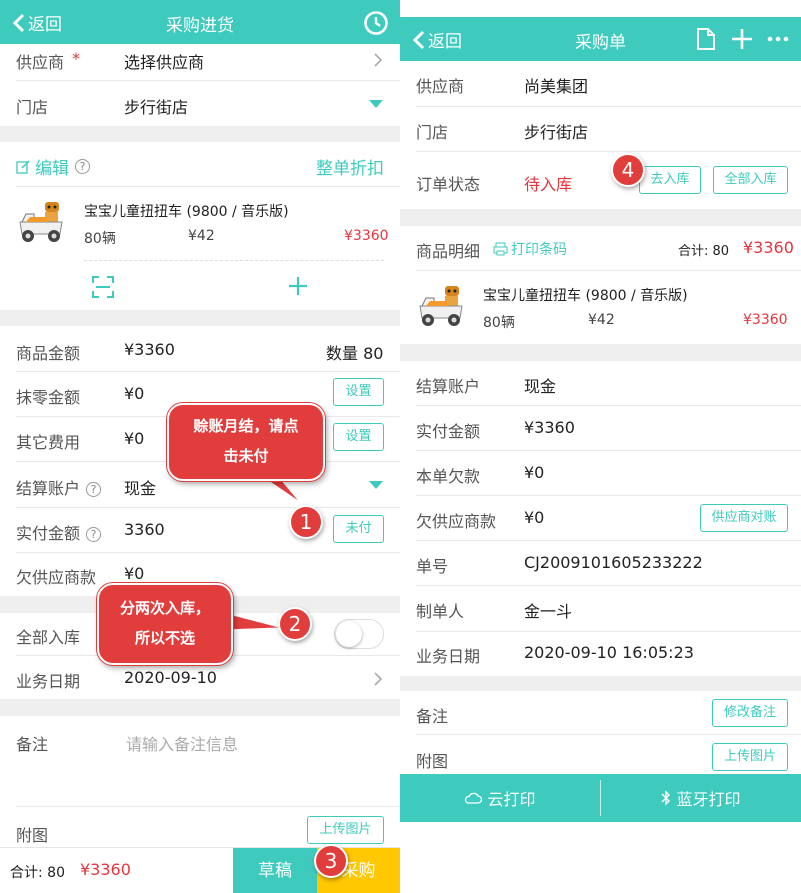 This screenshot has width=801, height=893. I want to click on supplier-label: 供应商, so click(40, 62).